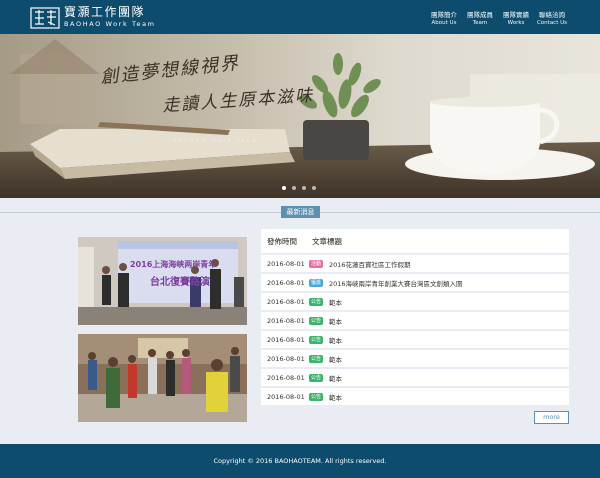 This screenshot has width=600, height=478. I want to click on event-photo-room, so click(162, 378).